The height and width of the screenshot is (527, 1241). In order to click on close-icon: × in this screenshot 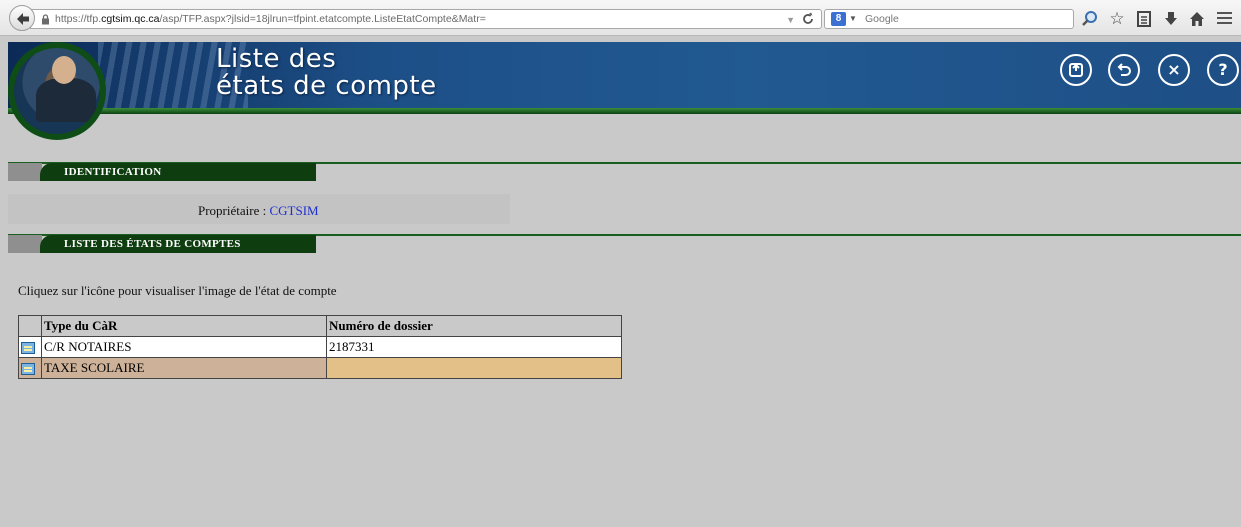, I will do `click(1174, 70)`.